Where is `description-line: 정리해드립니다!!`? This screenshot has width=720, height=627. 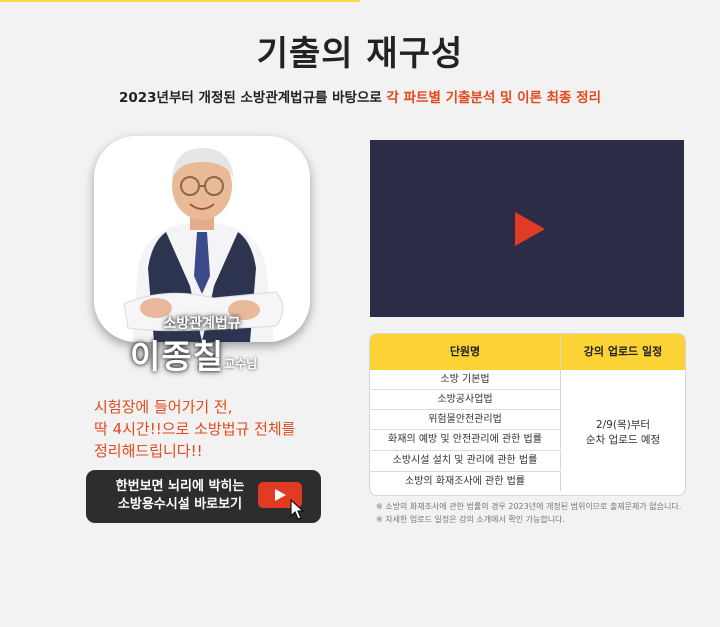 description-line: 정리해드립니다!! is located at coordinates (148, 451).